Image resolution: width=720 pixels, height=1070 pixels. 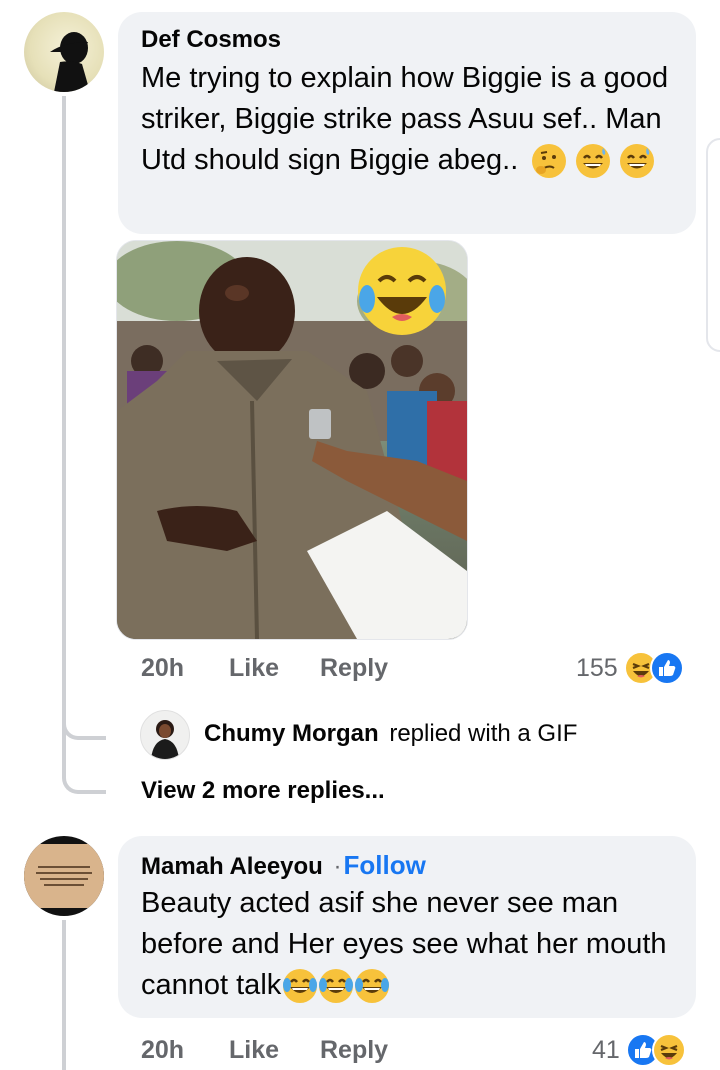 What do you see at coordinates (666, 668) in the screenshot?
I see `like-reaction-icon` at bounding box center [666, 668].